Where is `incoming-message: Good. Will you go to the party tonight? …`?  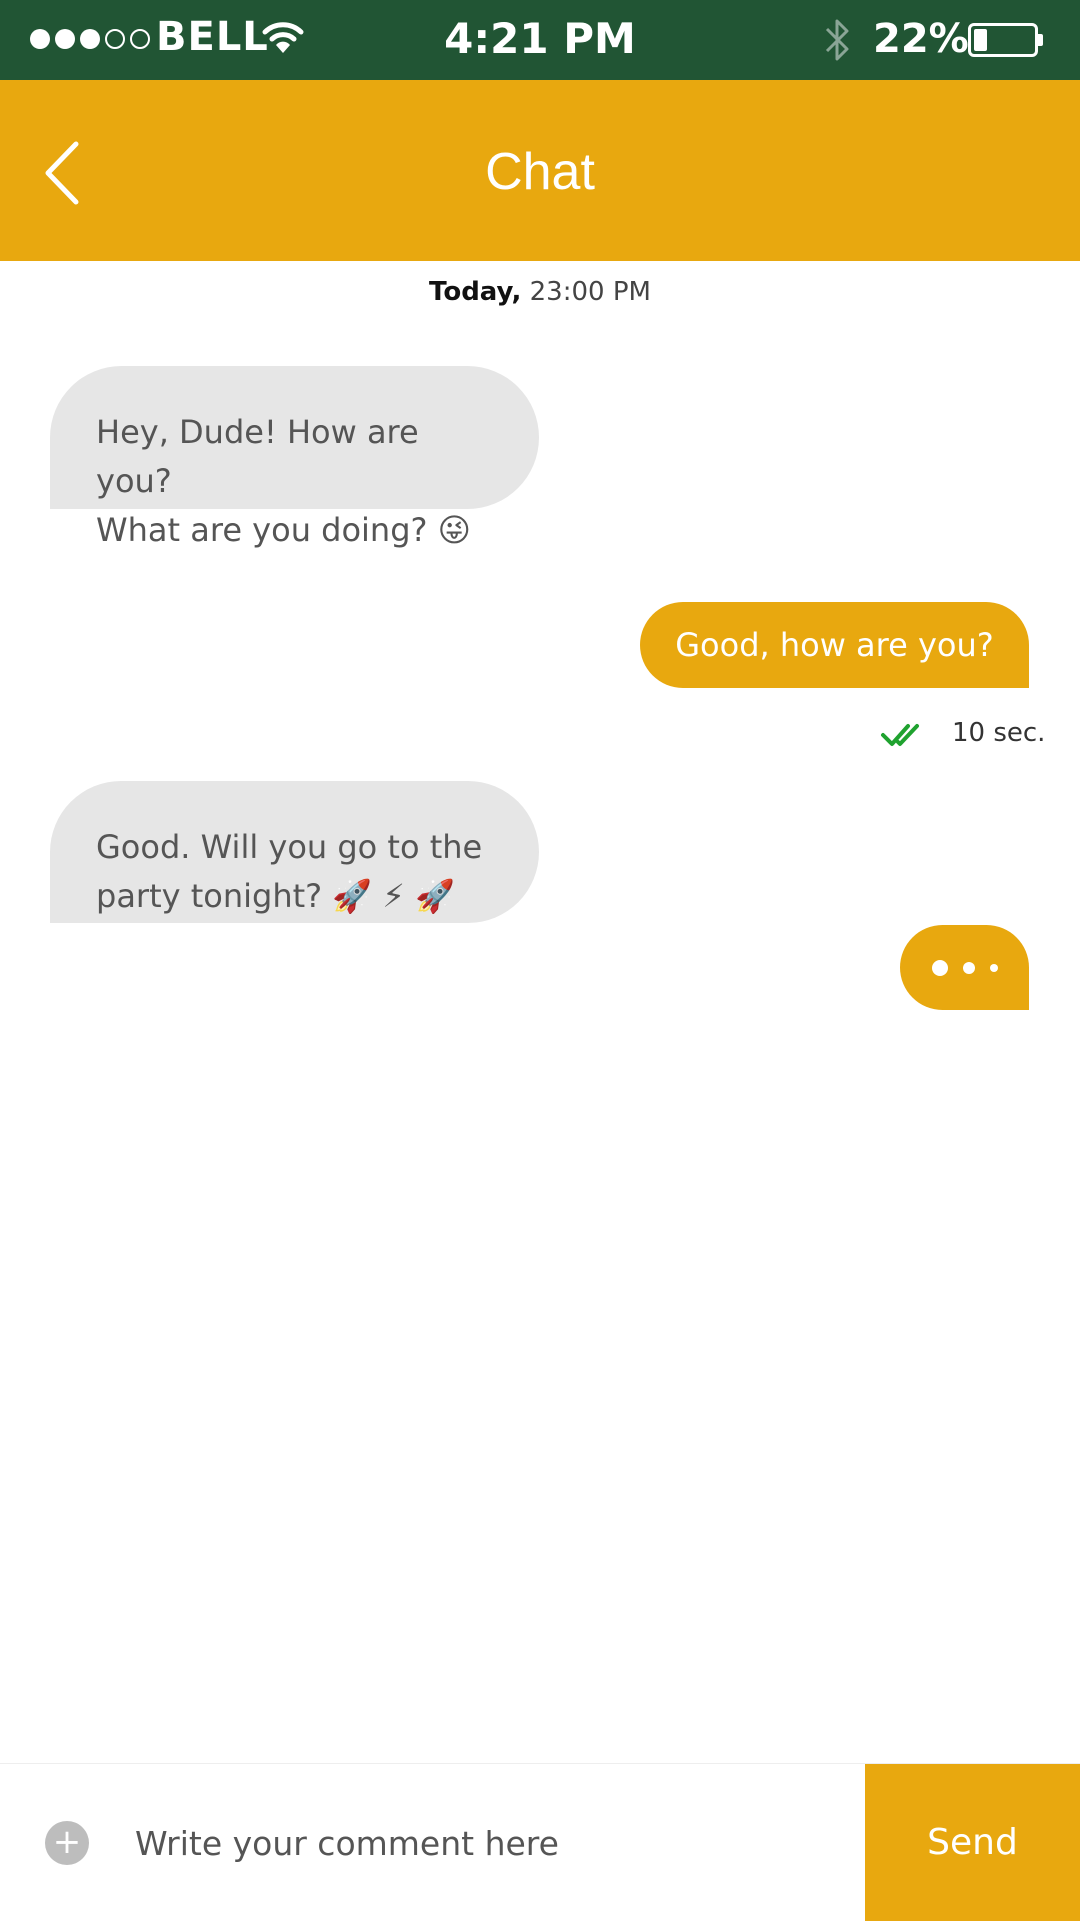 incoming-message: Good. Will you go to the party tonight? … is located at coordinates (294, 852).